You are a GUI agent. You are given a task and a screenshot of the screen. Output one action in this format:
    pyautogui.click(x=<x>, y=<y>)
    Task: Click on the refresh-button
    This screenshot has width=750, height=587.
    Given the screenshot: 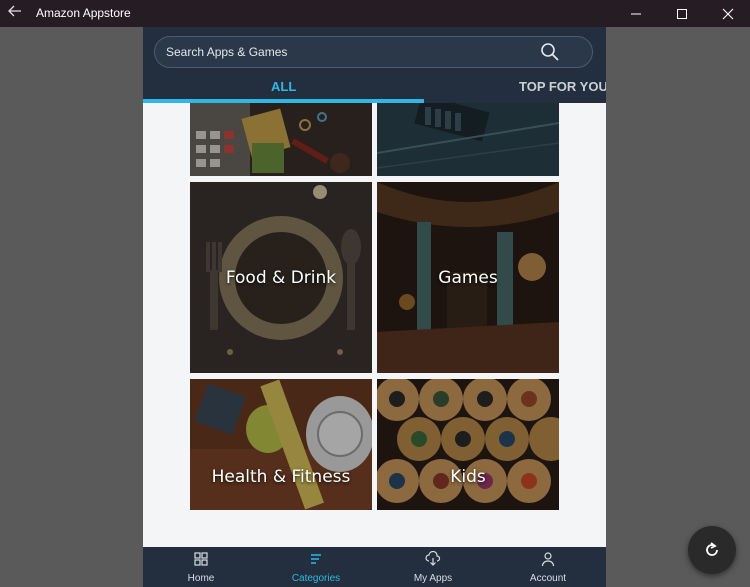 What is the action you would take?
    pyautogui.click(x=712, y=550)
    